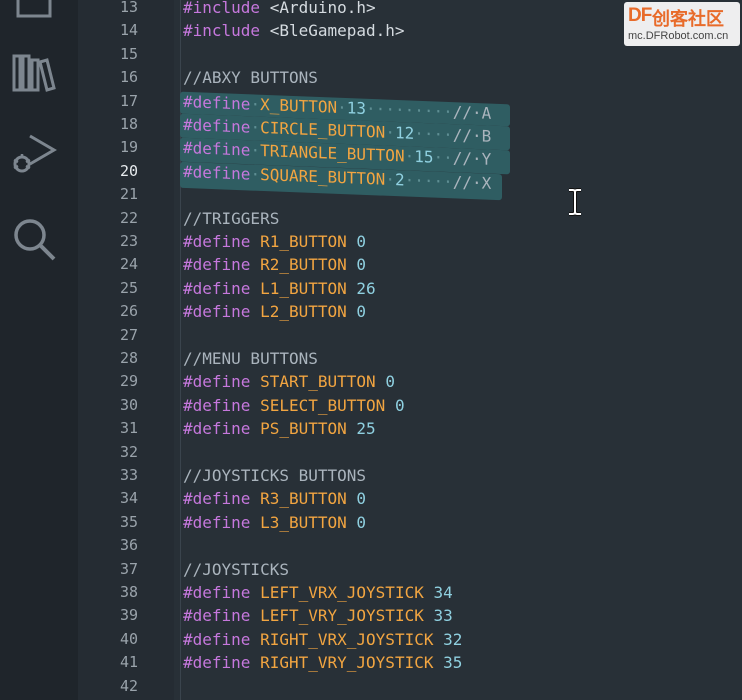 The height and width of the screenshot is (700, 742). Describe the element at coordinates (318, 382) in the screenshot. I see `code-token: START_BUTTON` at that location.